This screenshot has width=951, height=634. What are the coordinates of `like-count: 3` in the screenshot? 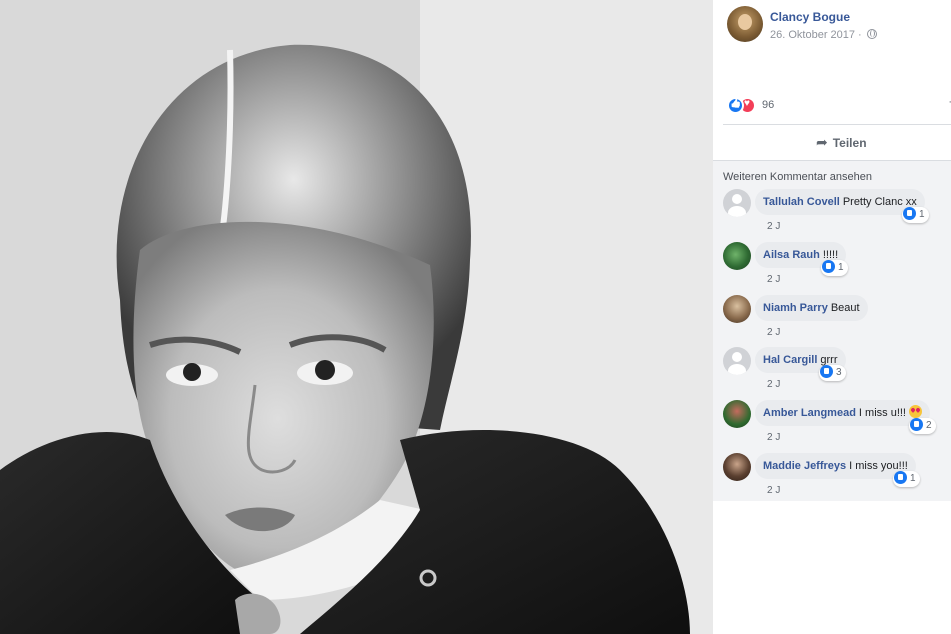 It's located at (839, 372).